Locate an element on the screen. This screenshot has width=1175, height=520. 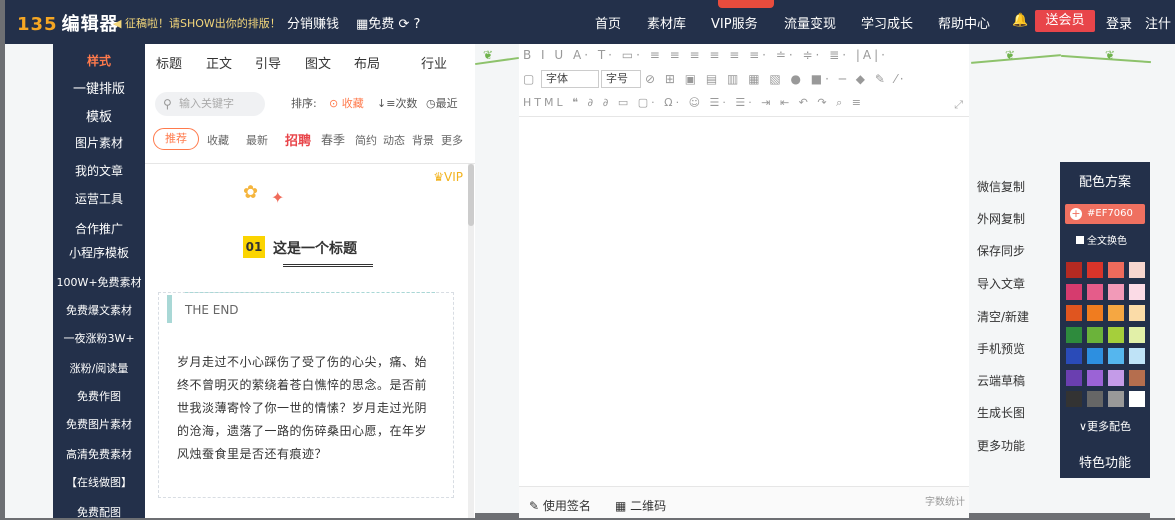
filter-dynamic: 动态 is located at coordinates (394, 140).